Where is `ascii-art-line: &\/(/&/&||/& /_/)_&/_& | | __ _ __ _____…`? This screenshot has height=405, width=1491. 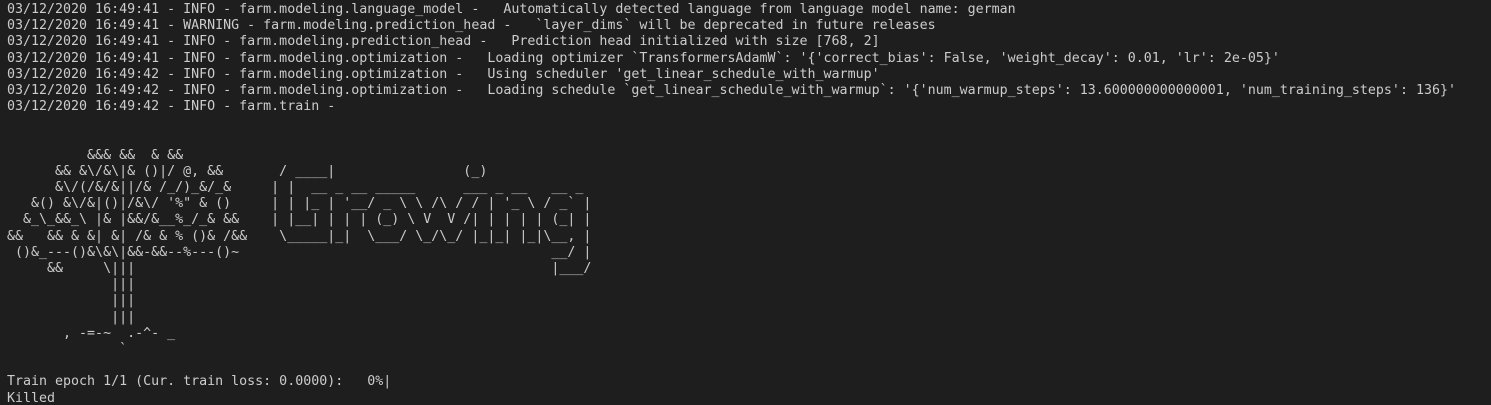
ascii-art-line: &\/(/&/&||/& /_/)_&/_& | | __ _ __ _____… is located at coordinates (295, 188).